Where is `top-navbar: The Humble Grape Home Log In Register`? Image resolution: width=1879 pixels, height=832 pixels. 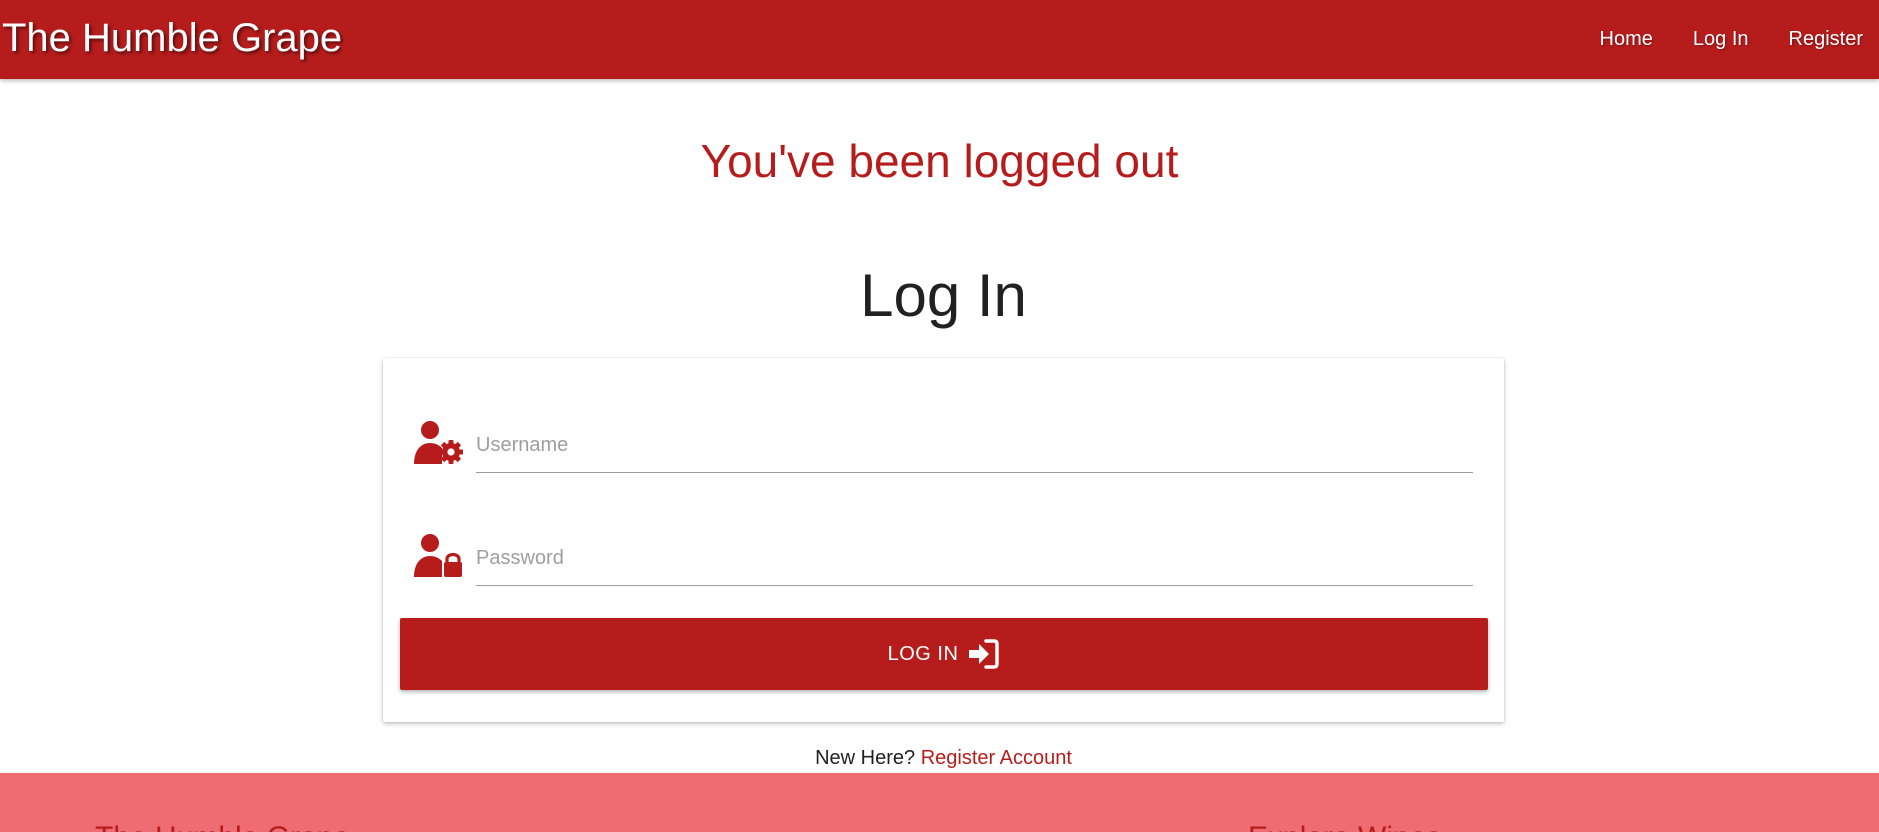 top-navbar: The Humble Grape Home Log In Register is located at coordinates (939, 39).